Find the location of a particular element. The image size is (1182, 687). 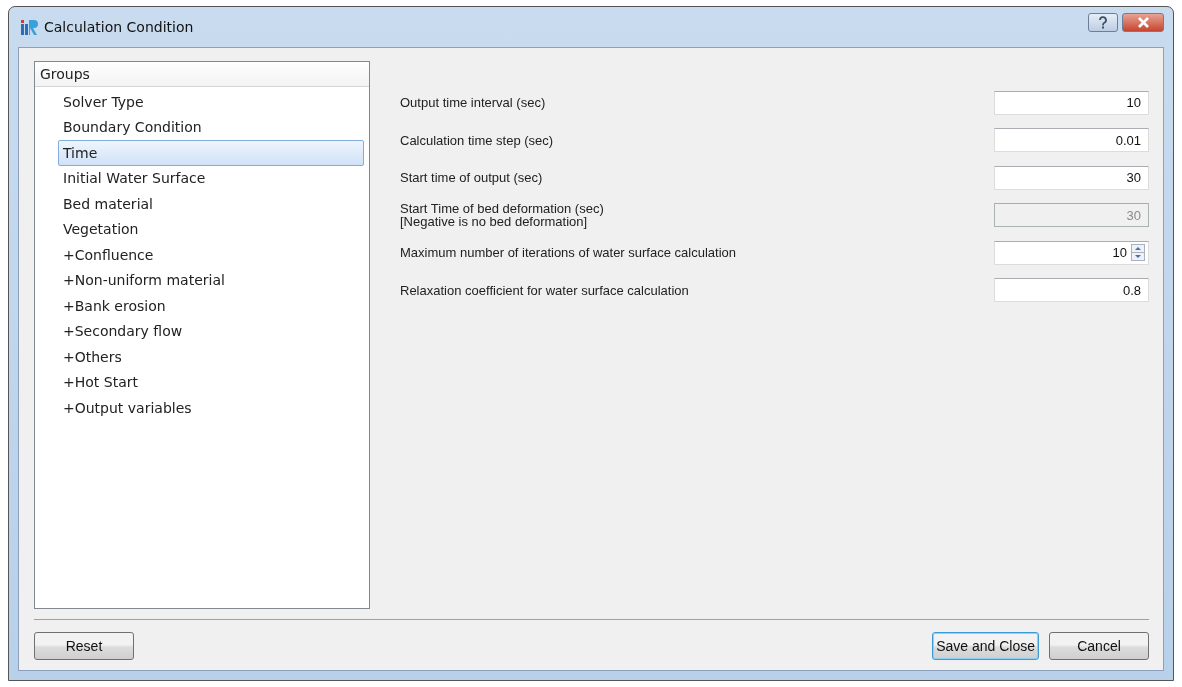

input-field: 10 is located at coordinates (1071, 102).